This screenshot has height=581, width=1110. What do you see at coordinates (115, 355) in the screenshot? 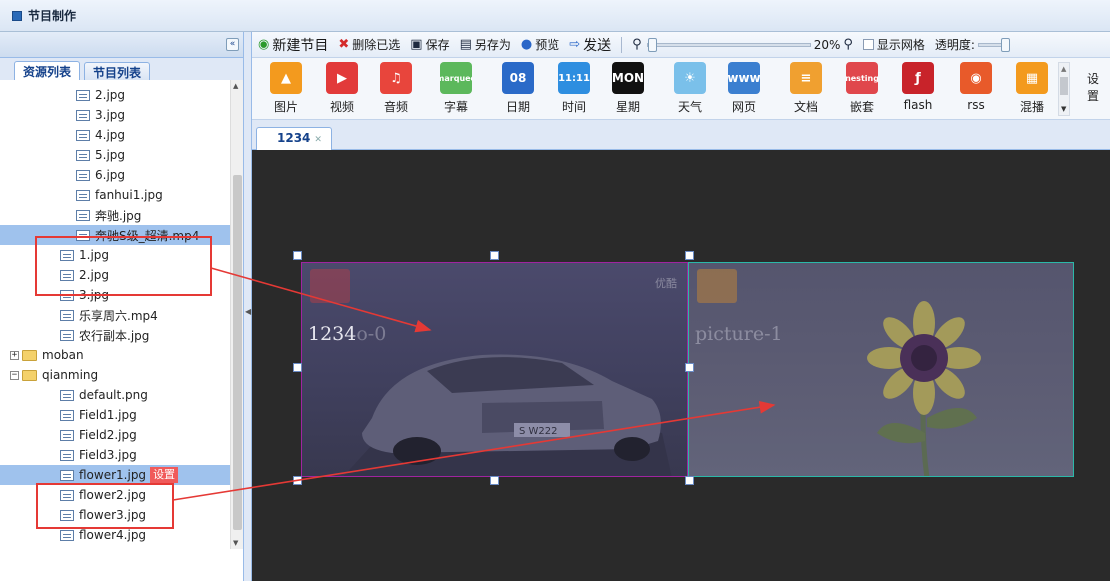
I see `tree-folder: + moban` at bounding box center [115, 355].